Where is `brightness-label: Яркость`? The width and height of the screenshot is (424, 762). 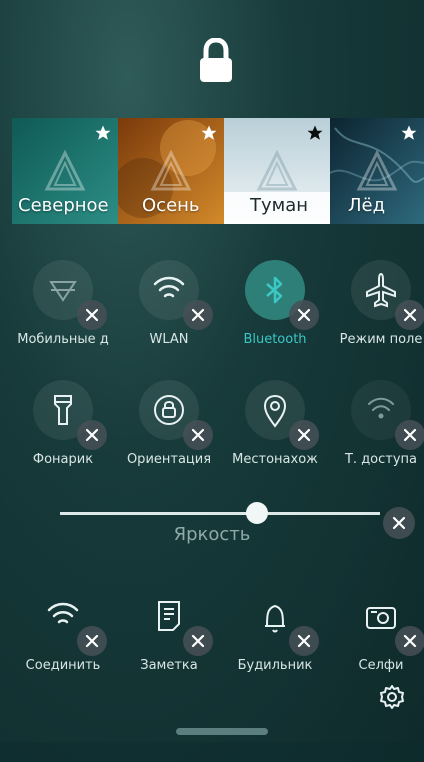 brightness-label: Яркость is located at coordinates (212, 534).